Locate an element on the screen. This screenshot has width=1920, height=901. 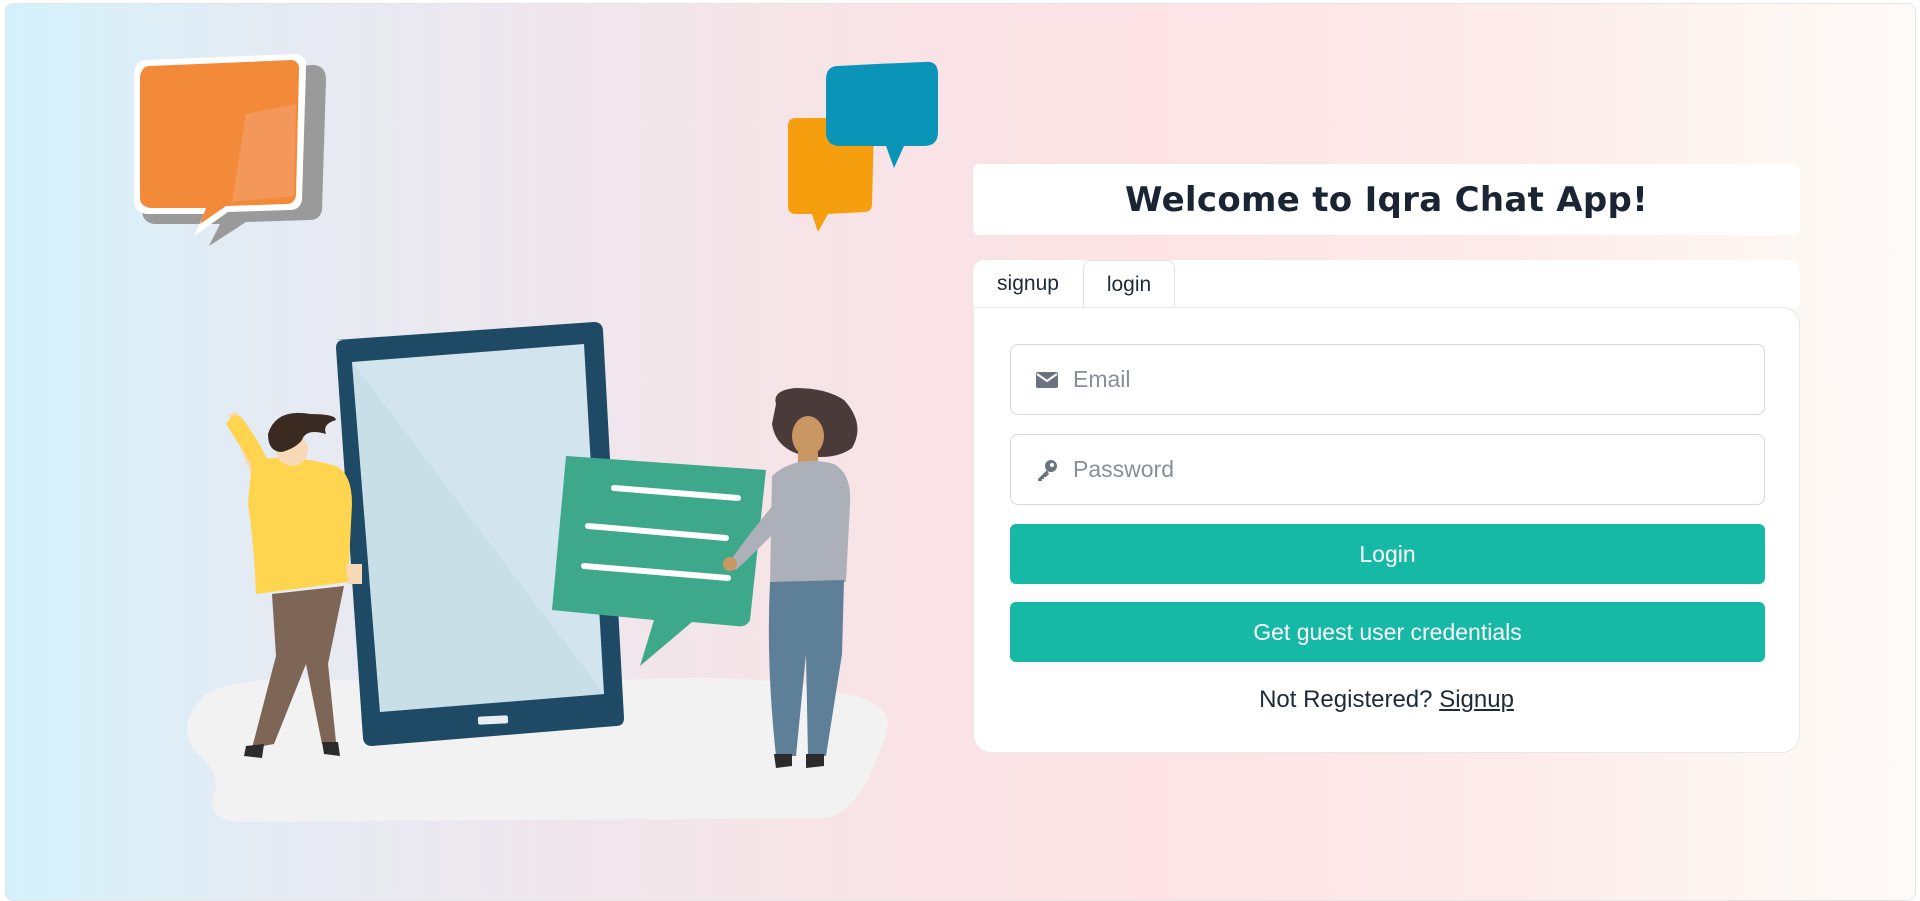
not-registered-text: Not Registered? is located at coordinates (1346, 699).